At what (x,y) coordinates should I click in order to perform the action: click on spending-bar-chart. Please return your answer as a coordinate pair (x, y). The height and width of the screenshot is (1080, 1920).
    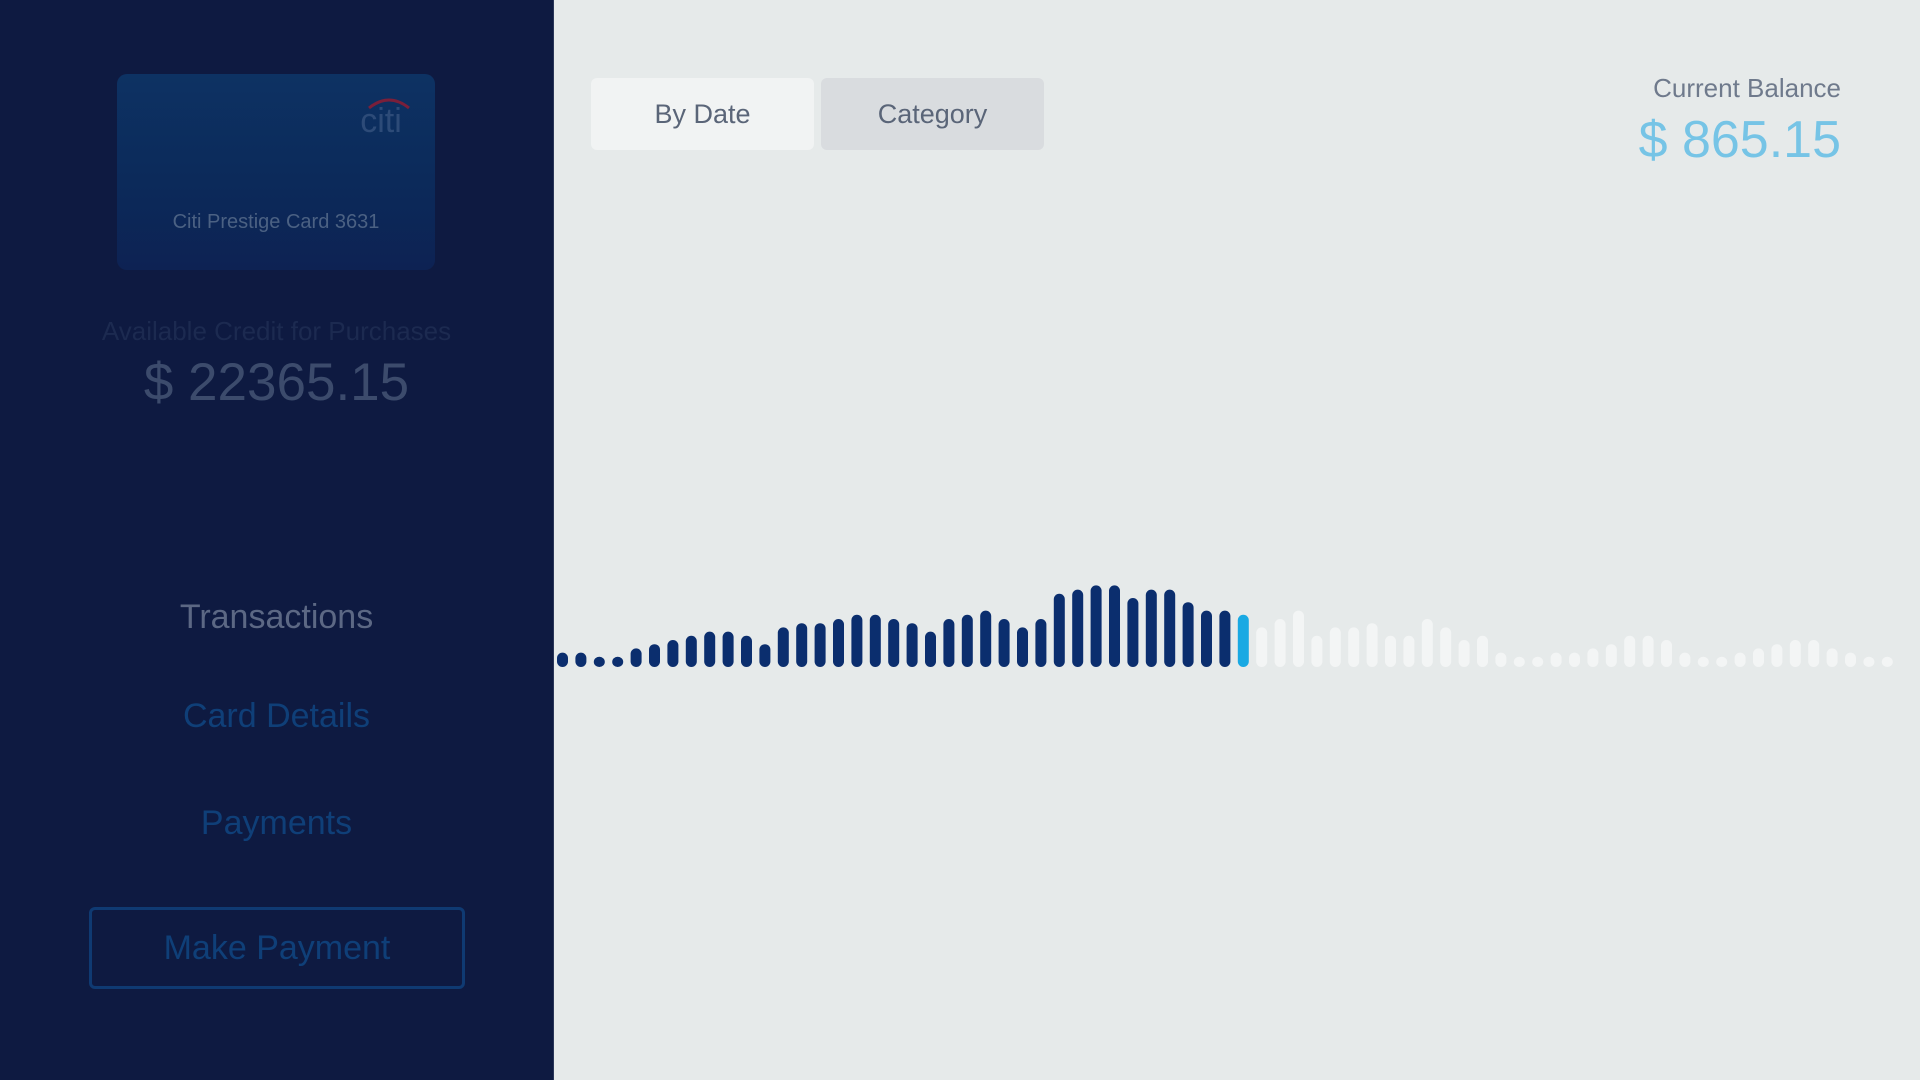
    Looking at the image, I should click on (1236, 620).